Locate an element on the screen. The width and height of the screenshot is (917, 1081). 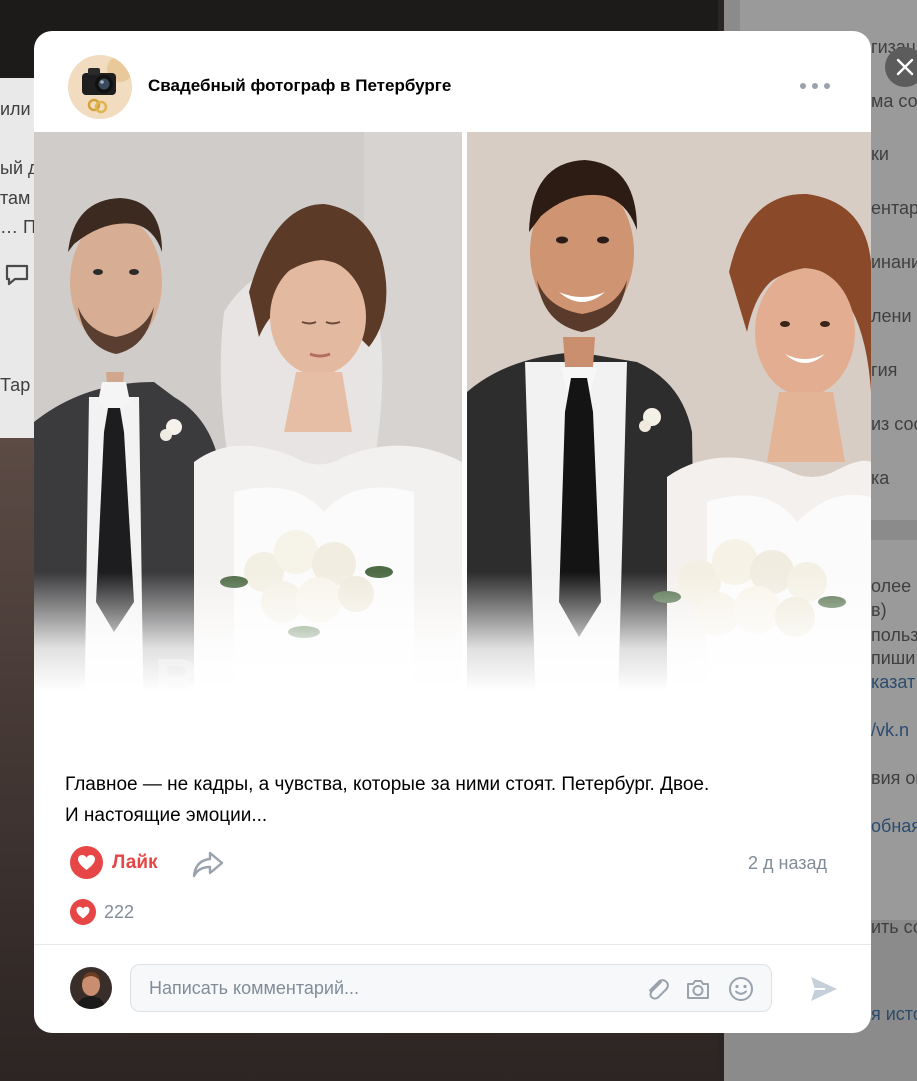
paperclip-icon is located at coordinates (657, 989).